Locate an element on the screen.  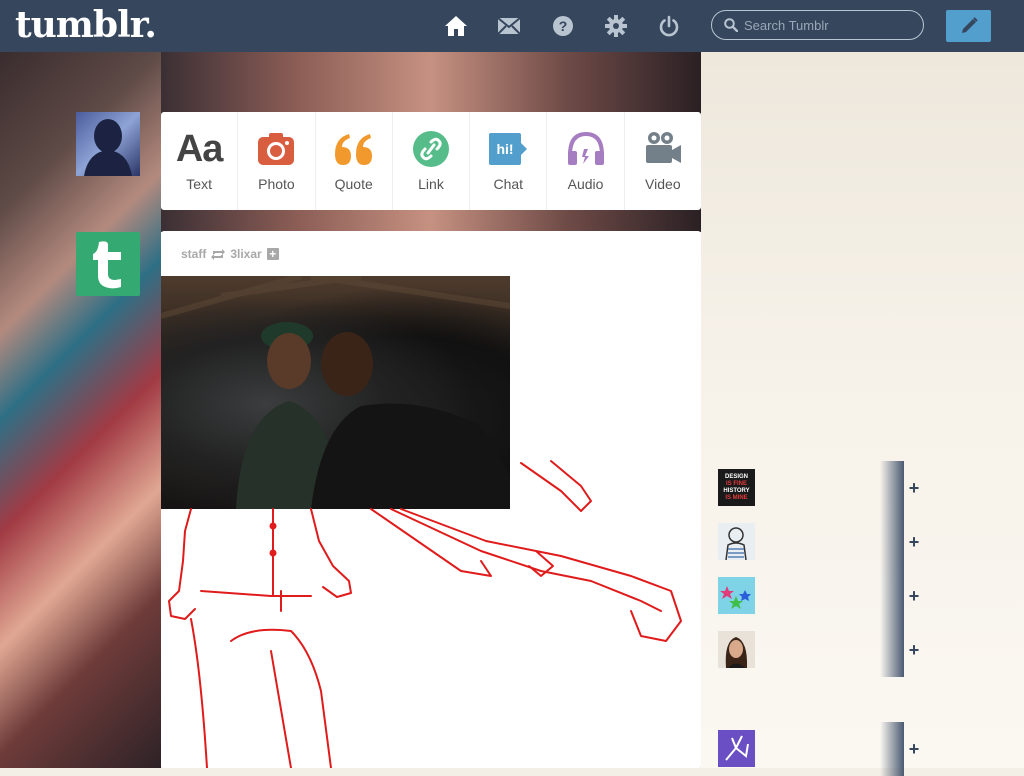
gear-icon is located at coordinates (616, 26).